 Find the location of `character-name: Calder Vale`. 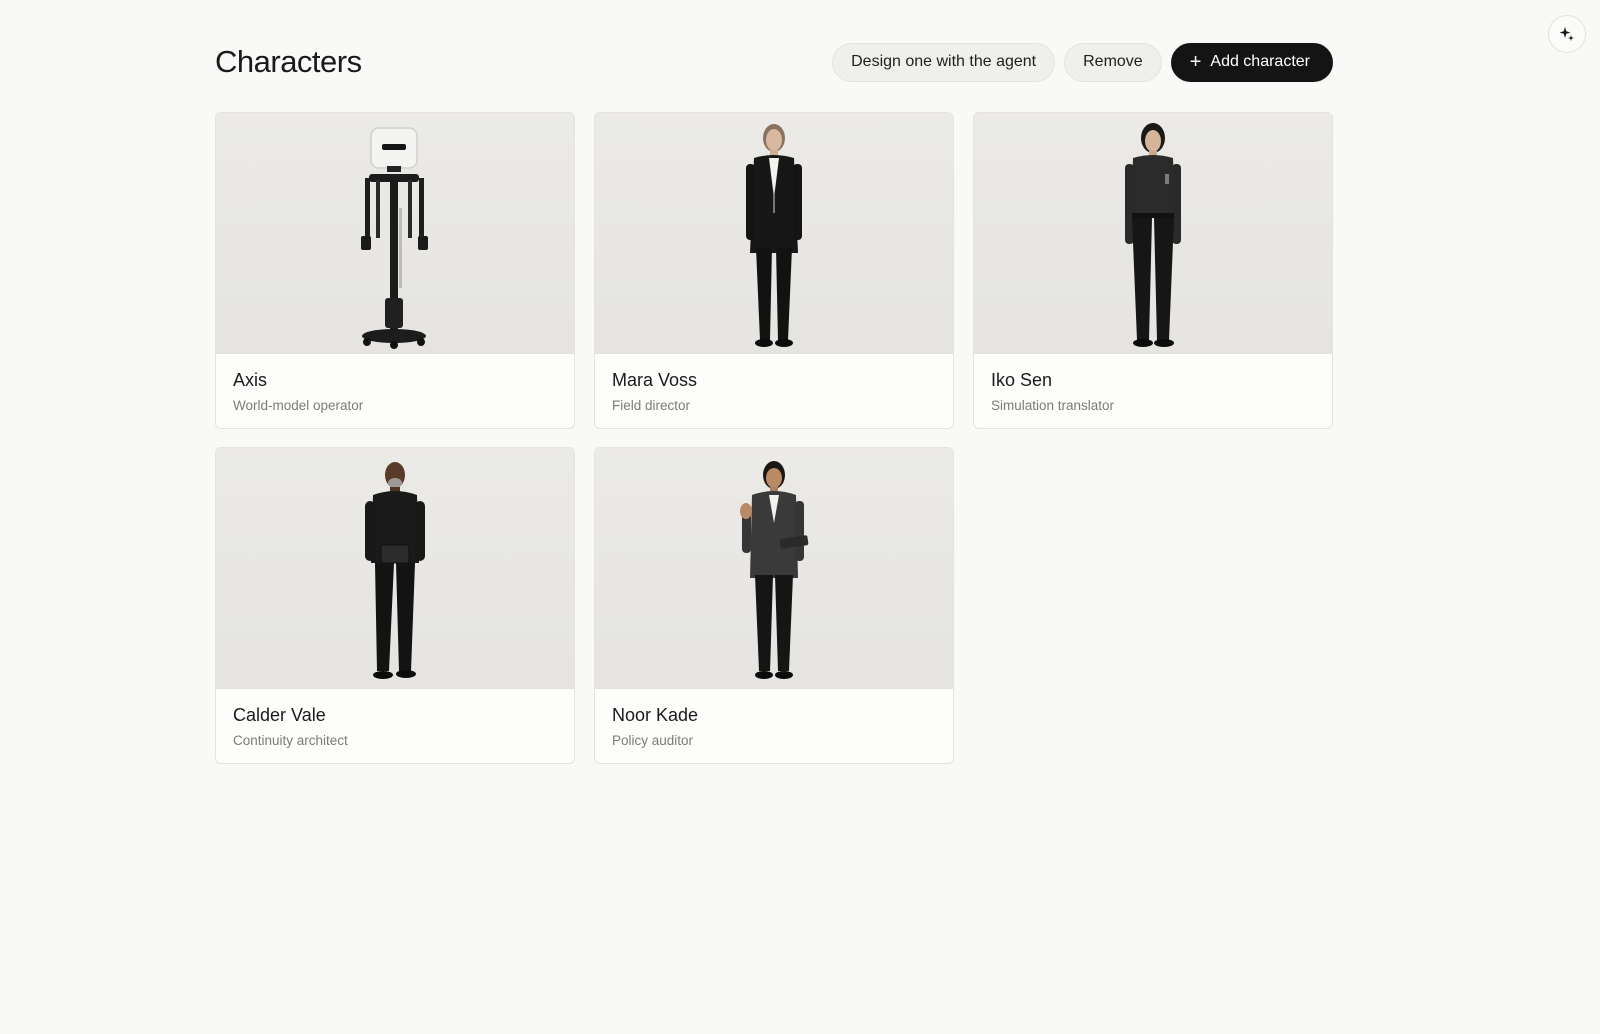

character-name: Calder Vale is located at coordinates (279, 715).